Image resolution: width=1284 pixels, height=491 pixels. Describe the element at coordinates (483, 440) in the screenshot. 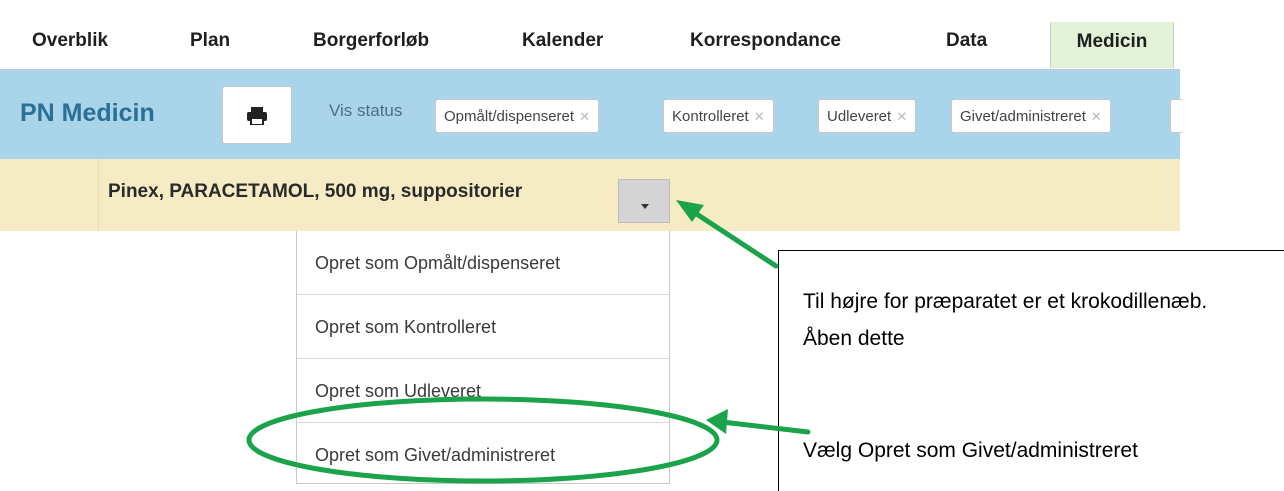

I see `highlight-ellipse` at that location.